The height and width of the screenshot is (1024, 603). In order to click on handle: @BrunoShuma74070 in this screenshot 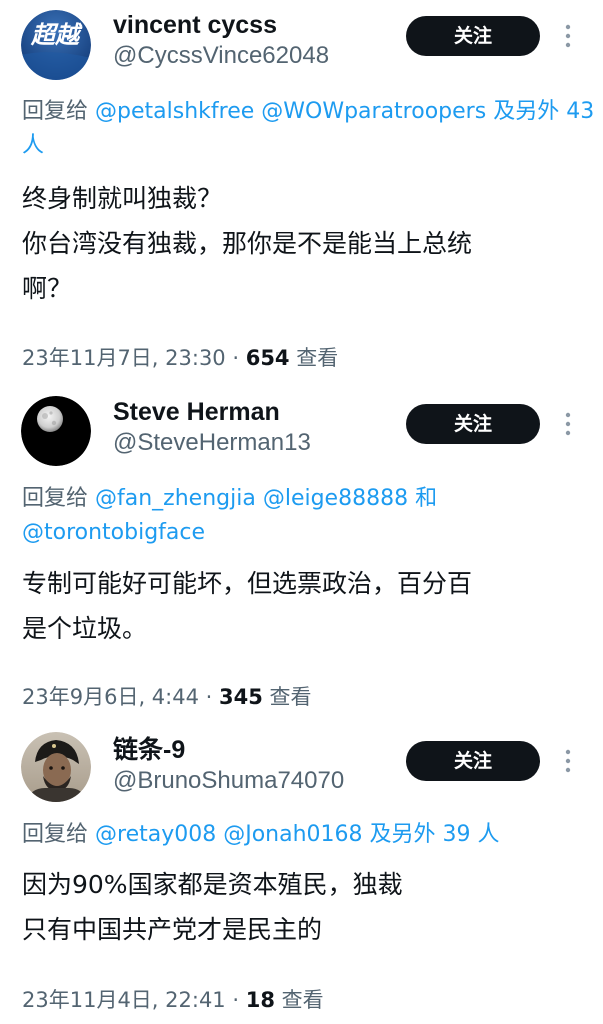, I will do `click(228, 781)`.